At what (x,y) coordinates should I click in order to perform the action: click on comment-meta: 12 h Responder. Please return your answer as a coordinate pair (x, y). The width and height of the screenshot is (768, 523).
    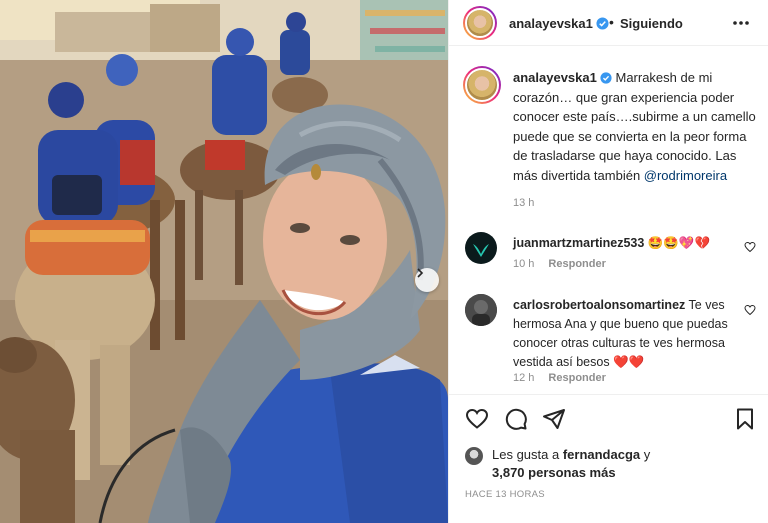
    Looking at the image, I should click on (559, 378).